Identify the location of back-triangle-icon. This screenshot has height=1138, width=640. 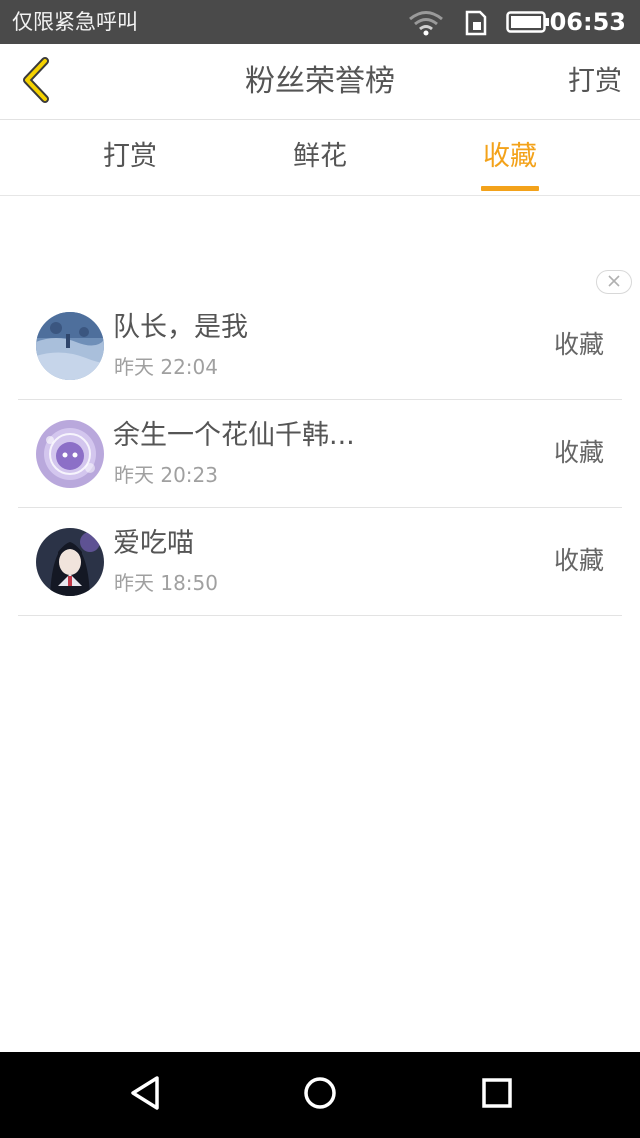
(145, 1095).